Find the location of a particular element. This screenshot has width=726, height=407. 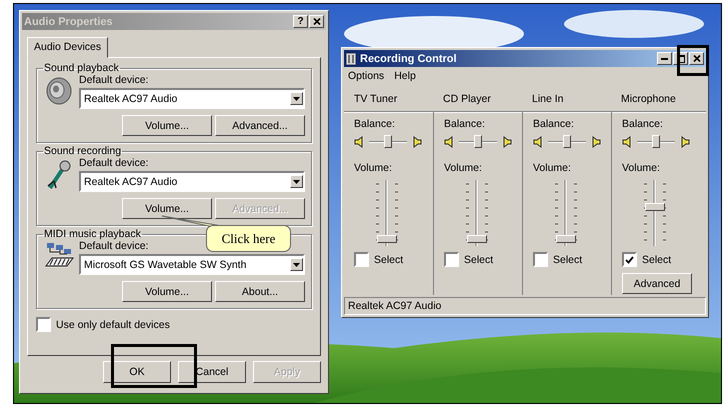

dialog-button: OK is located at coordinates (137, 372).